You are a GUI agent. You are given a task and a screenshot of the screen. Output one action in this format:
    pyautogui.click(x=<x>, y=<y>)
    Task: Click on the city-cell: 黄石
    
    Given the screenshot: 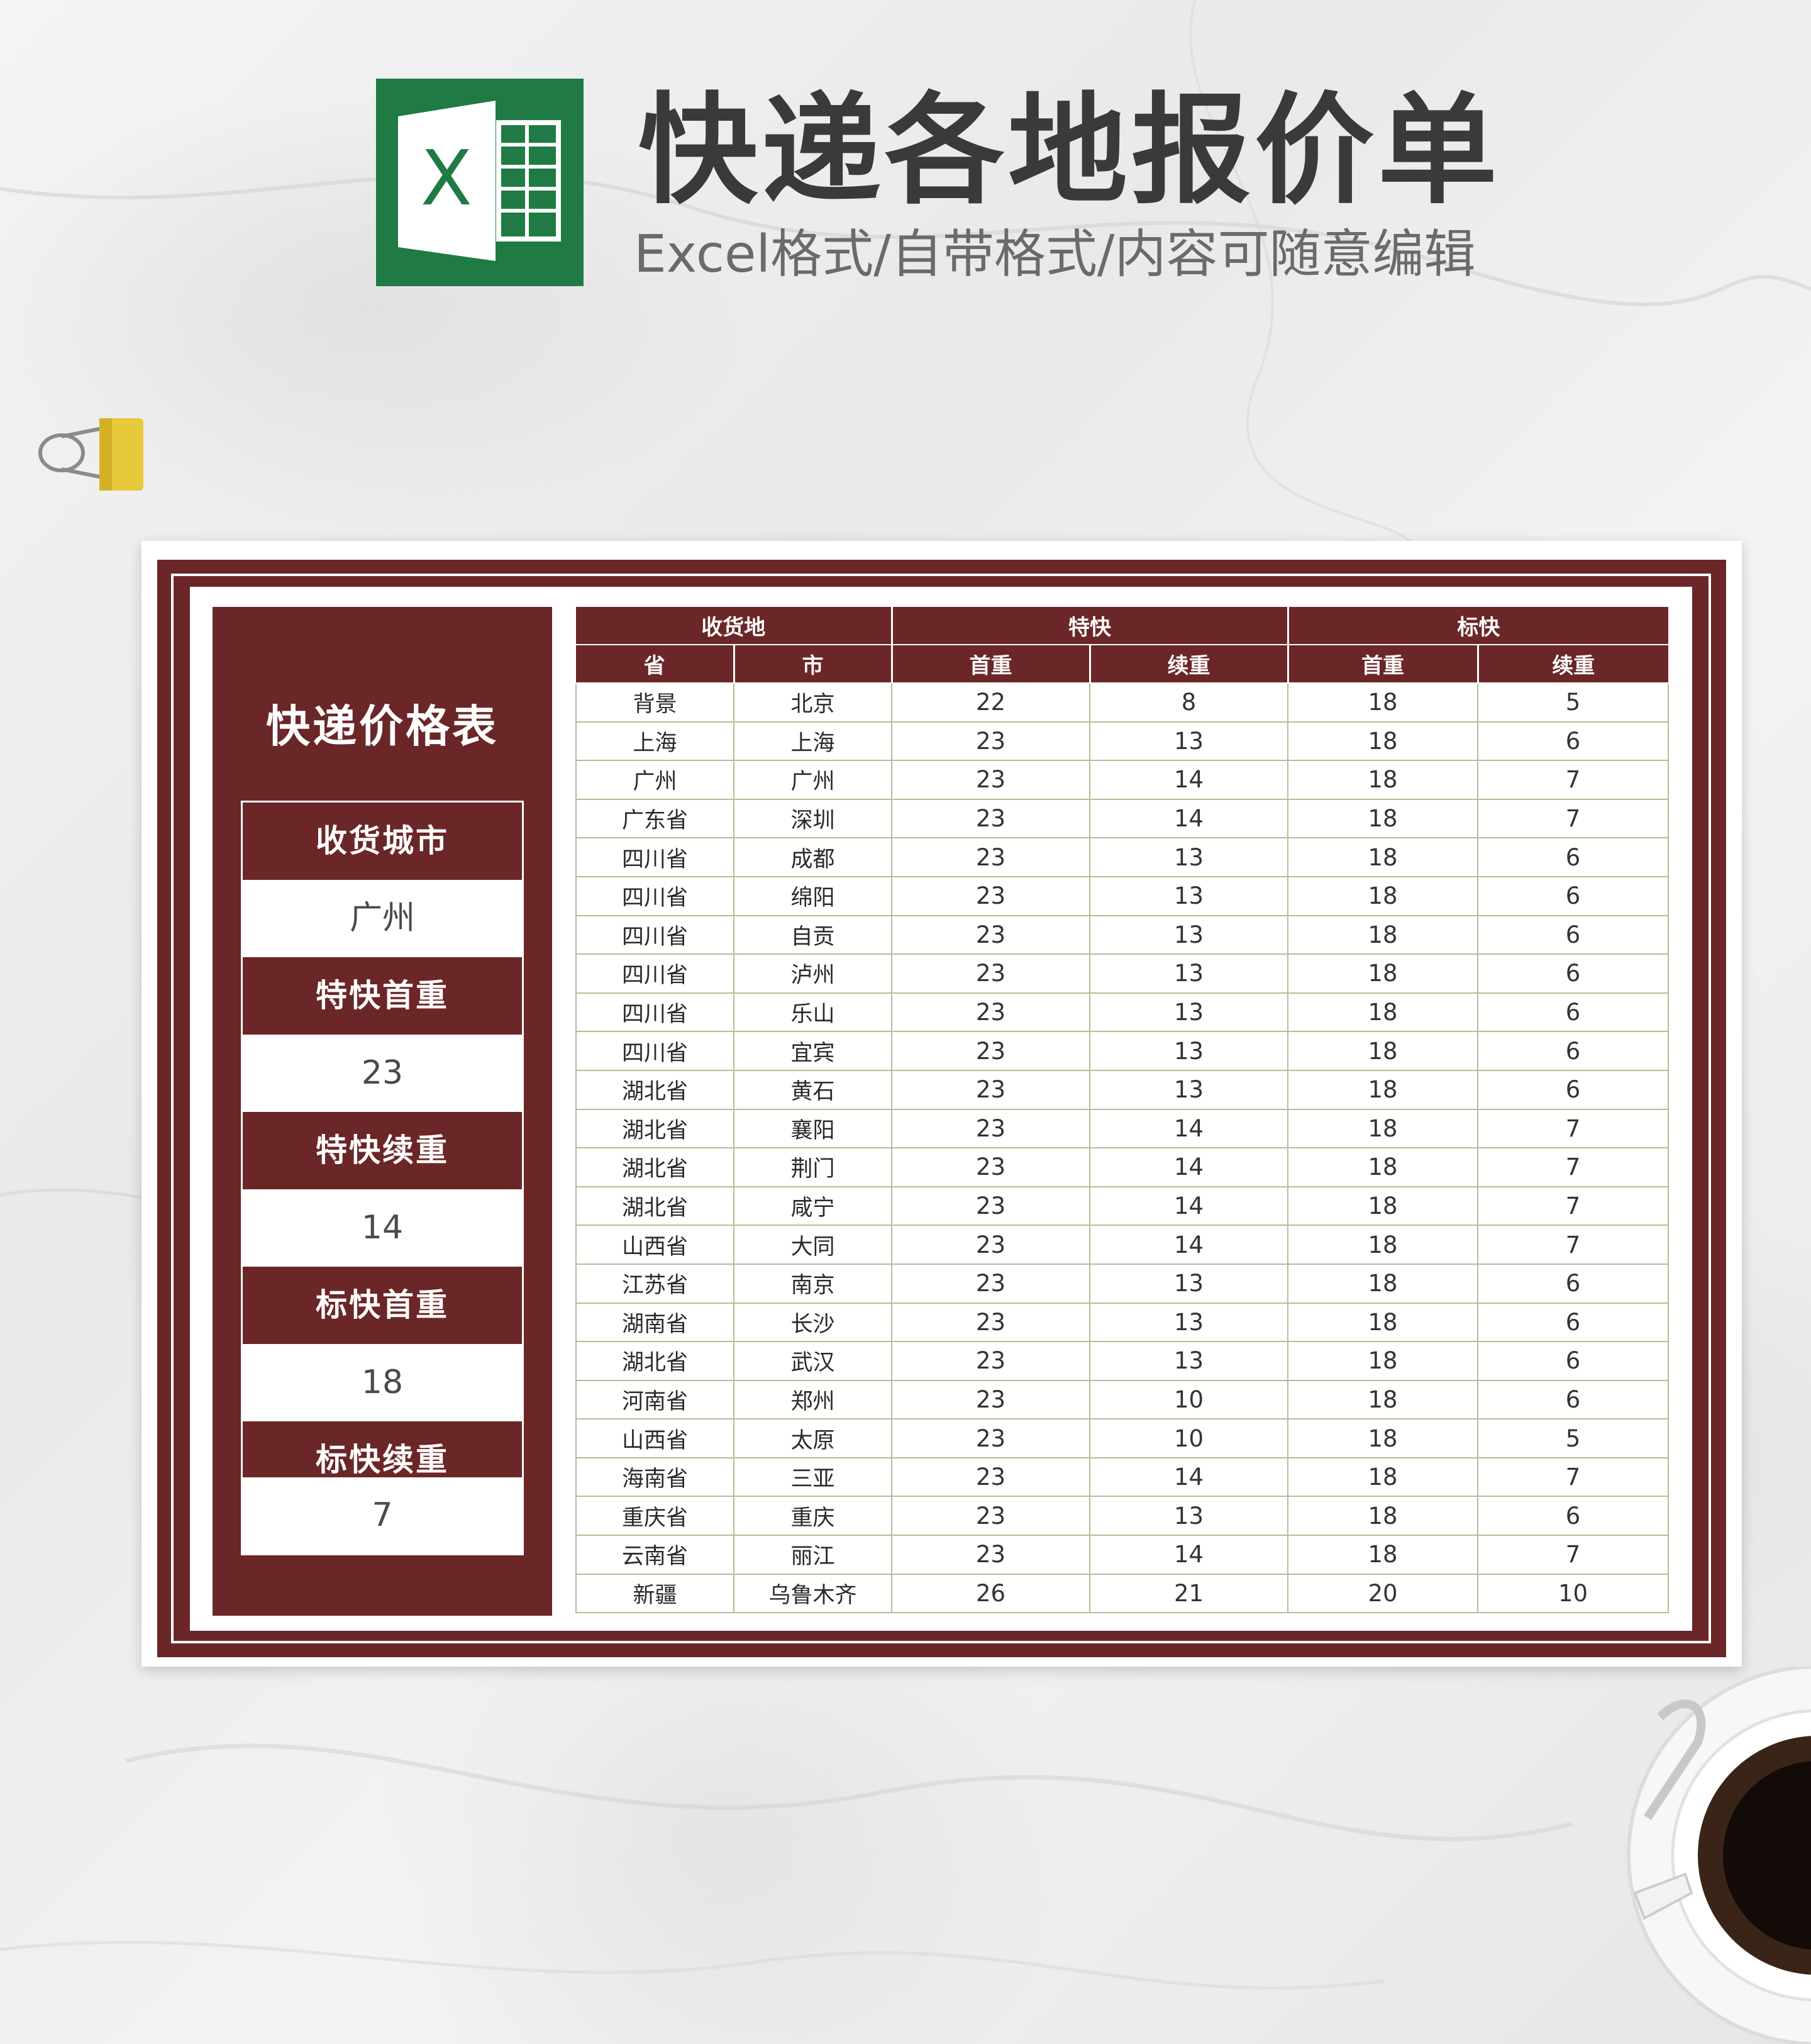 What is the action you would take?
    pyautogui.click(x=812, y=1089)
    